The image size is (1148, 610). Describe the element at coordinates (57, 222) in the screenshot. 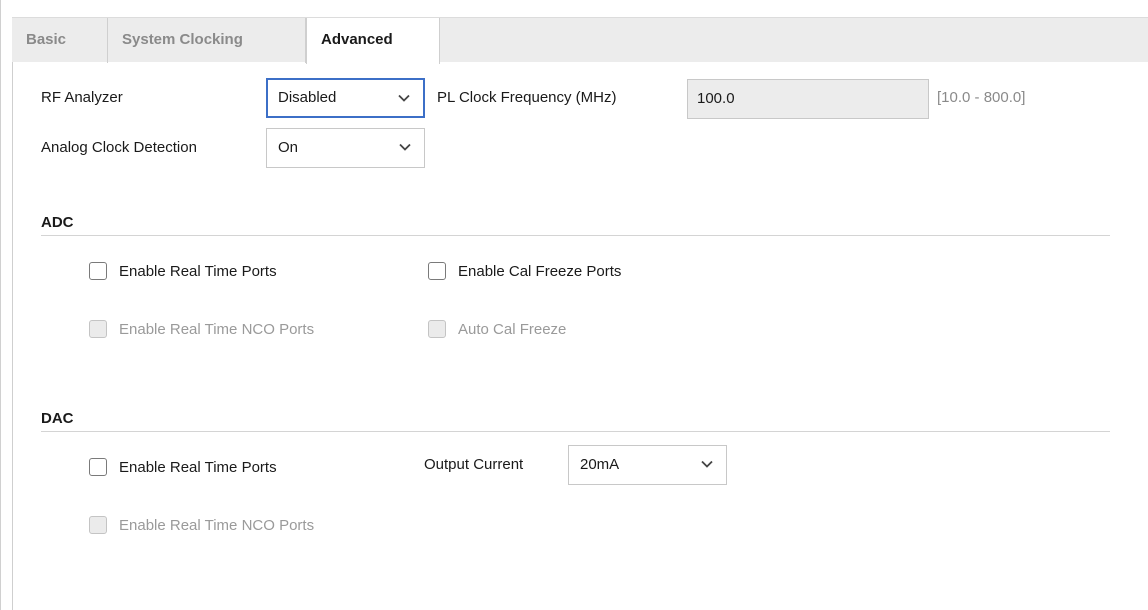

I see `adc-section-title: ADC` at that location.